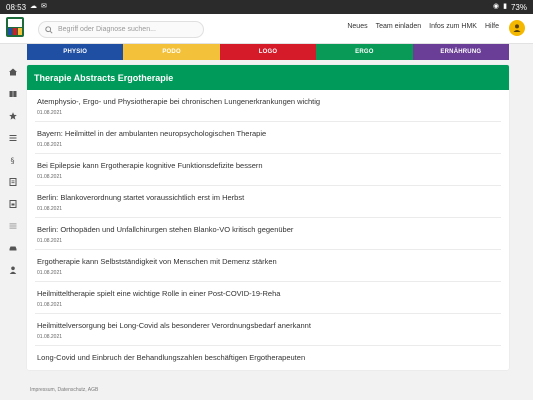  What do you see at coordinates (15, 27) in the screenshot?
I see `app-logo` at bounding box center [15, 27].